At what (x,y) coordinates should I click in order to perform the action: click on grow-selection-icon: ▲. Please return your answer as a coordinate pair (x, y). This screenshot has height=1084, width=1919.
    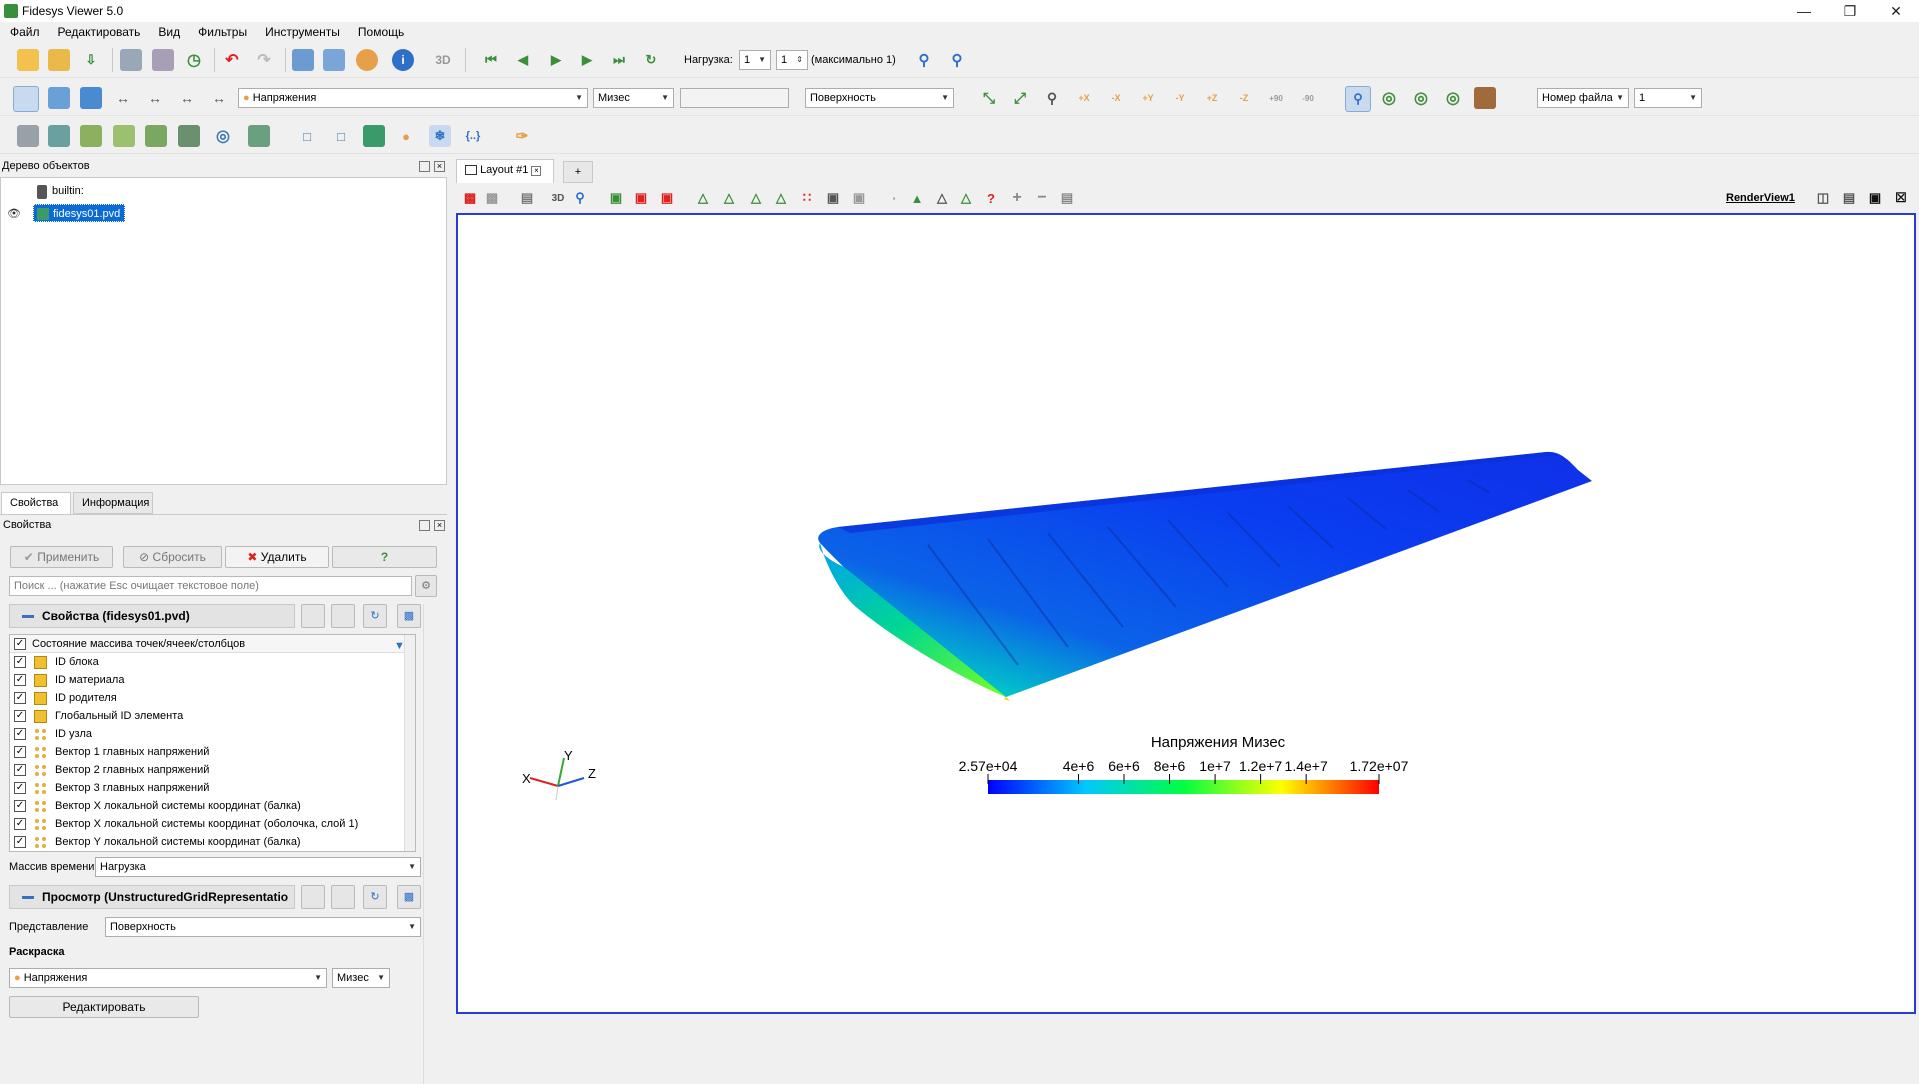
    Looking at the image, I should click on (917, 198).